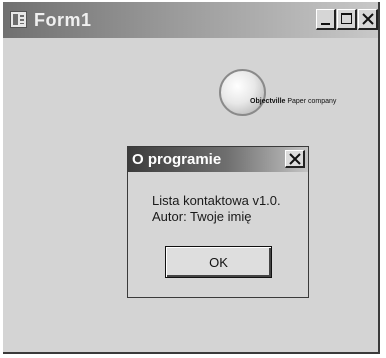 This screenshot has height=358, width=386. Describe the element at coordinates (216, 200) in the screenshot. I see `version-text: Lista kontaktowa v1.0.` at that location.